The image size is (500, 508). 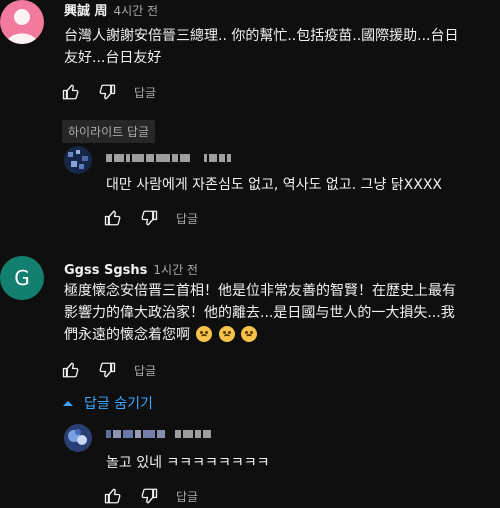 I want to click on author-name: Ggss Sgshs, so click(x=105, y=270).